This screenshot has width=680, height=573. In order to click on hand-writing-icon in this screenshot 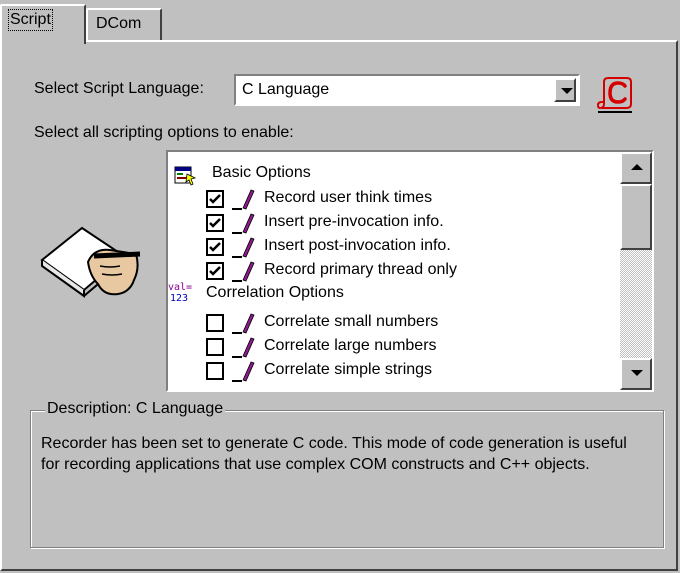, I will do `click(92, 264)`.